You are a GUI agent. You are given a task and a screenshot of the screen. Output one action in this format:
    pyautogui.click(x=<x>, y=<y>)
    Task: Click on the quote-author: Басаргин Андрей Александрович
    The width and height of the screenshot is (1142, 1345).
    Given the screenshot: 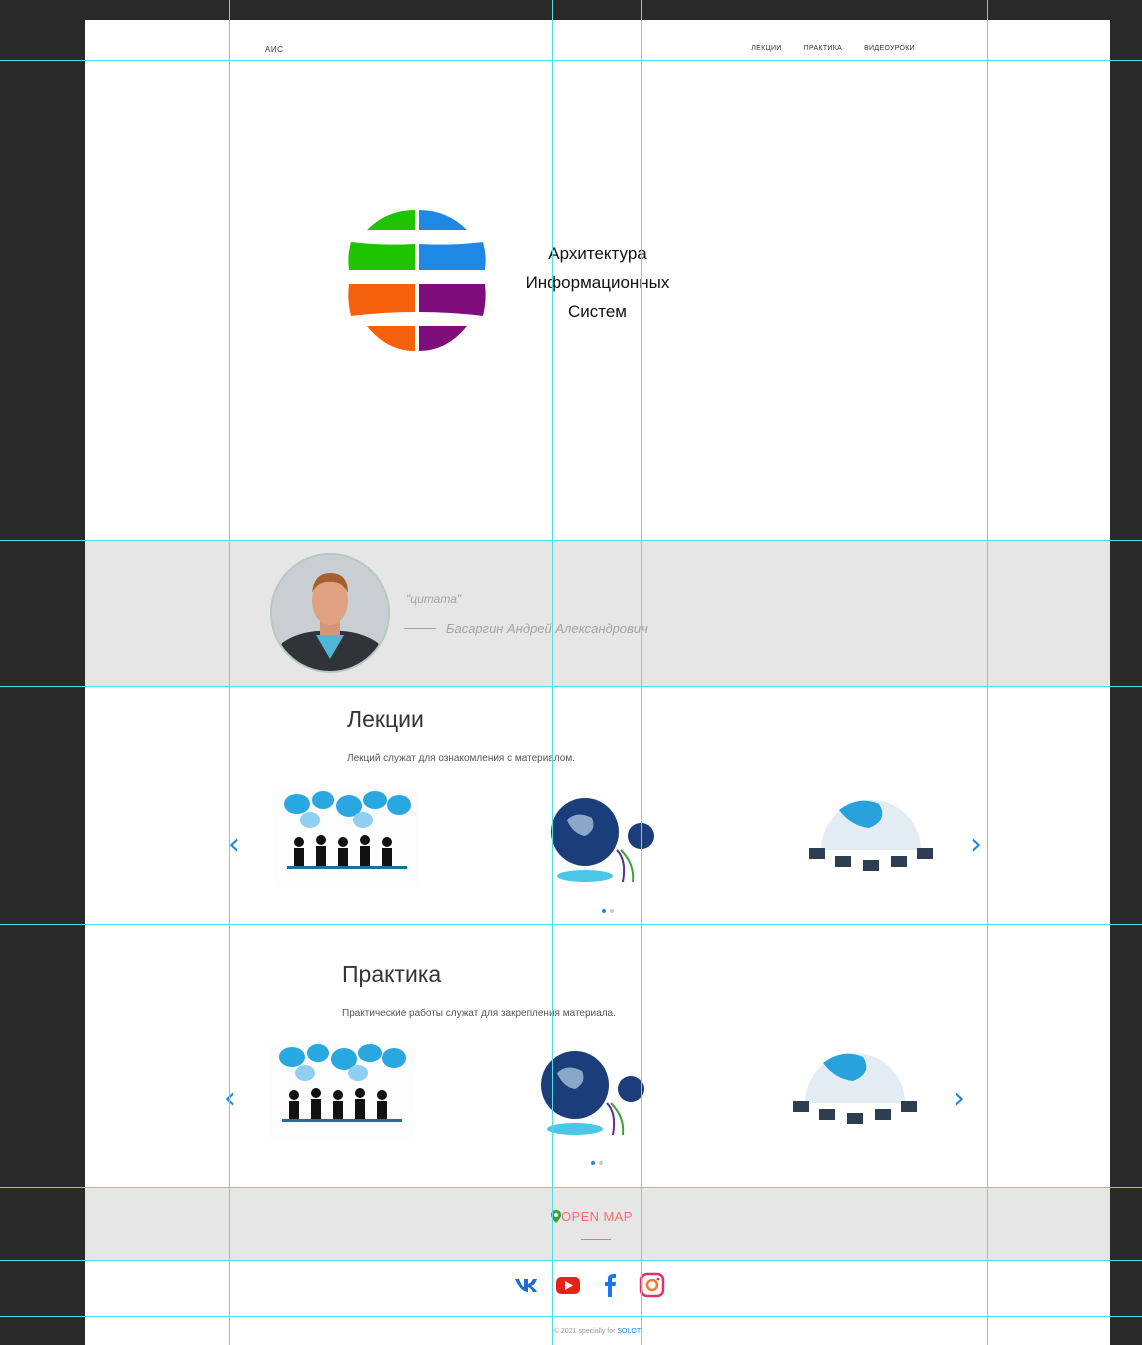 What is the action you would take?
    pyautogui.click(x=526, y=628)
    